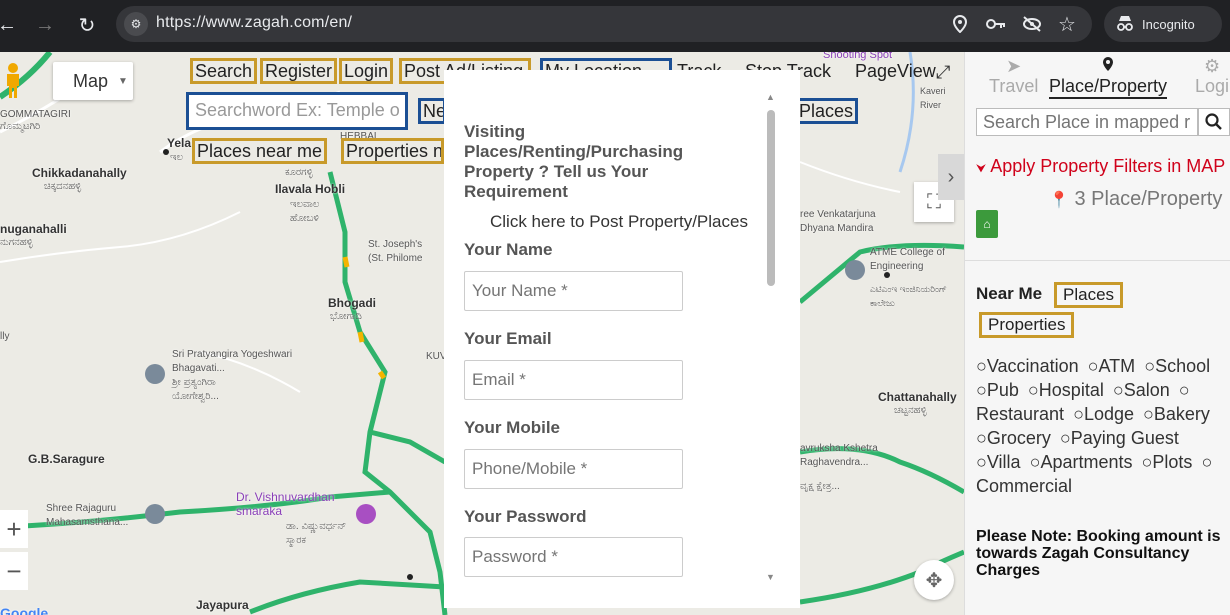 Image resolution: width=1230 pixels, height=615 pixels. Describe the element at coordinates (254, 23) in the screenshot. I see `url-text: https://www.zagah.com/en/` at that location.